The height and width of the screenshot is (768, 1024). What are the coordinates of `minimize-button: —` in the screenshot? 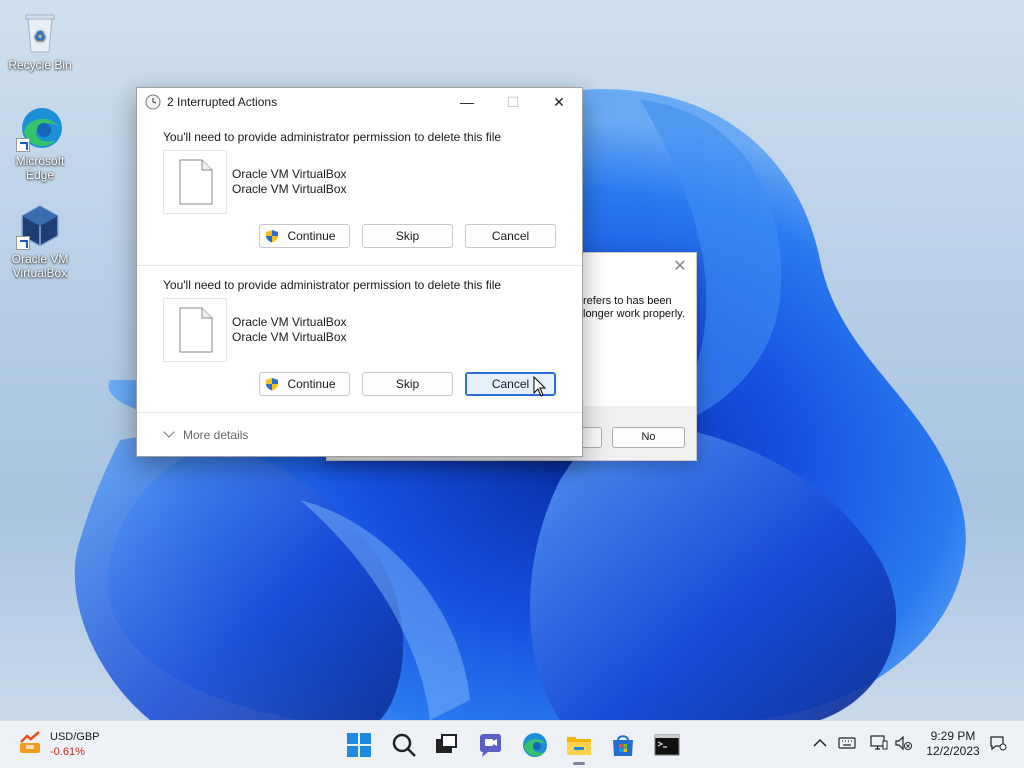 It's located at (467, 102).